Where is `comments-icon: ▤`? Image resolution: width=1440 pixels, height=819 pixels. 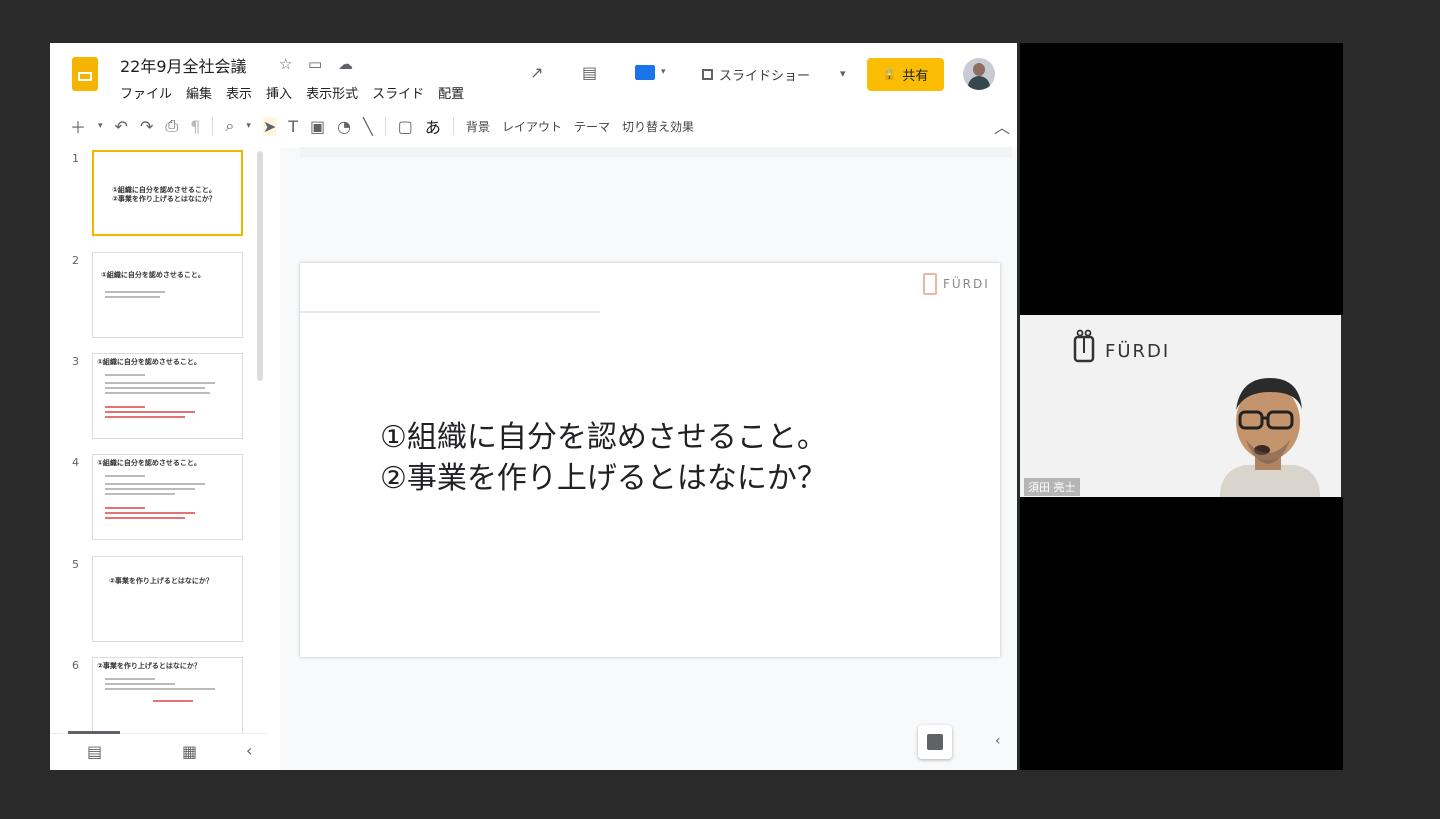 comments-icon: ▤ is located at coordinates (589, 72).